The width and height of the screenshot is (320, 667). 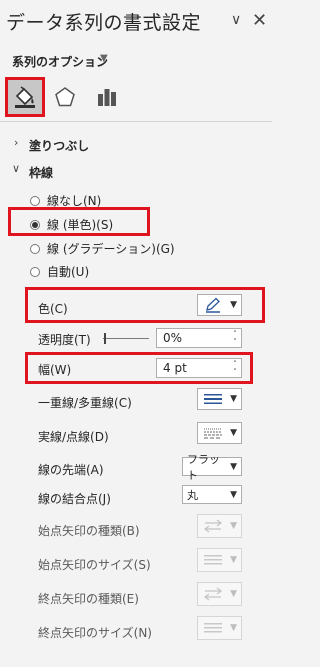 What do you see at coordinates (236, 20) in the screenshot?
I see `pane-menu-chevron-icon: ∨` at bounding box center [236, 20].